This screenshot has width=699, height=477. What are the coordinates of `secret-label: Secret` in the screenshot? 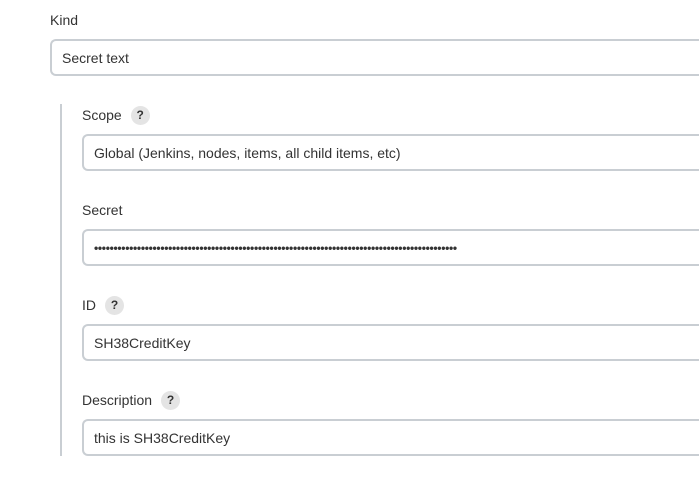 It's located at (102, 210).